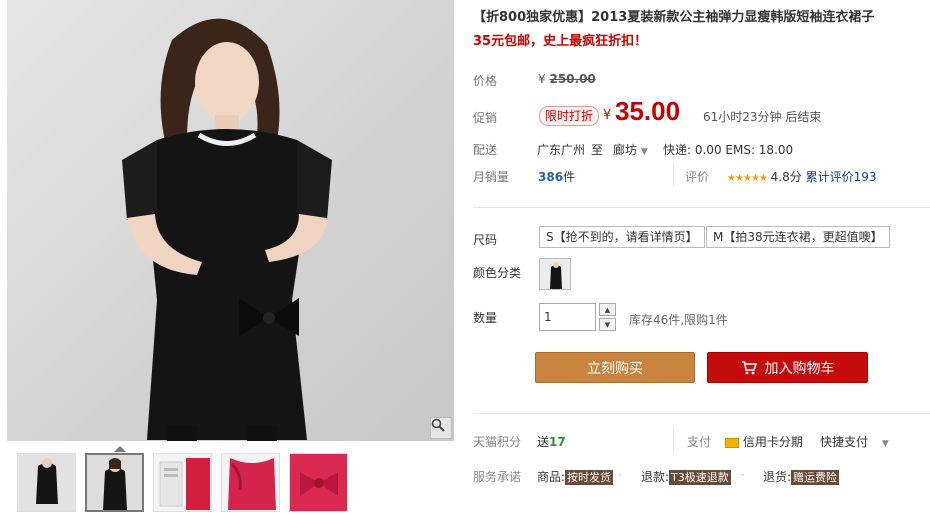  Describe the element at coordinates (485, 318) in the screenshot. I see `quantity-label: 数量` at that location.